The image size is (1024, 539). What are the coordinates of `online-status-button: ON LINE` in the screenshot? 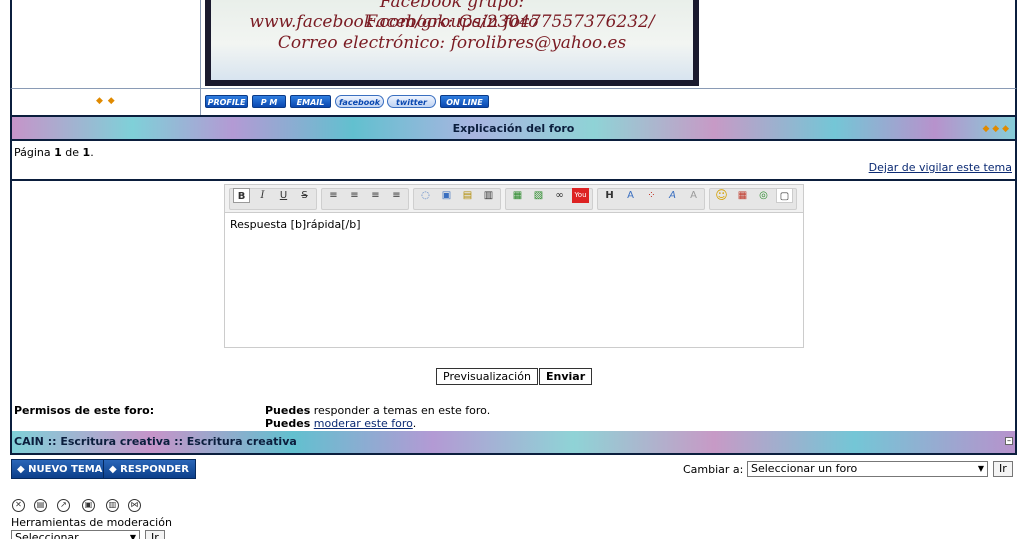 It's located at (464, 101).